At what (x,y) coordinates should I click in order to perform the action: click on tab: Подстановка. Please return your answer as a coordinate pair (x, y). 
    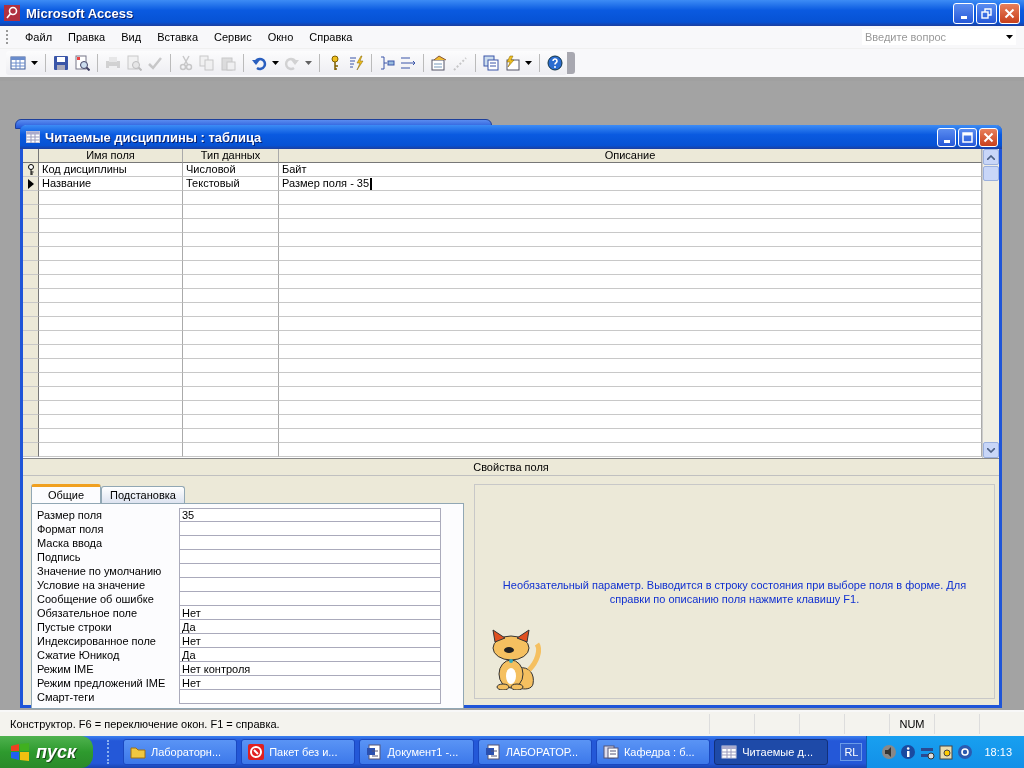
    Looking at the image, I should click on (143, 494).